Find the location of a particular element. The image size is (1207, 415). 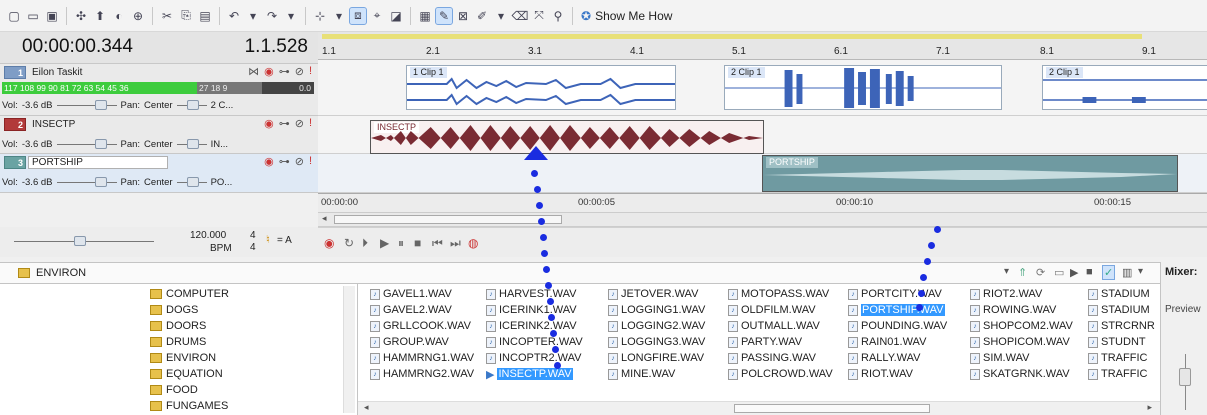

pause-icon: ⏸ is located at coordinates (401, 243).